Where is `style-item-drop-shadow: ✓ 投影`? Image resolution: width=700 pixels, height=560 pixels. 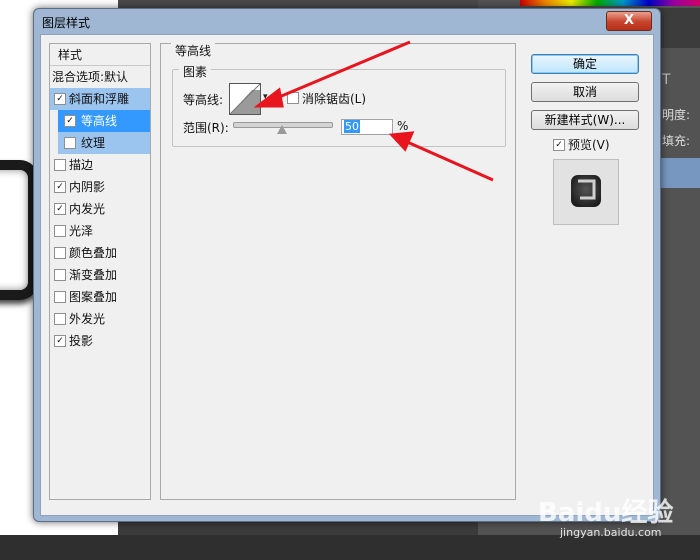 style-item-drop-shadow: ✓ 投影 is located at coordinates (100, 341).